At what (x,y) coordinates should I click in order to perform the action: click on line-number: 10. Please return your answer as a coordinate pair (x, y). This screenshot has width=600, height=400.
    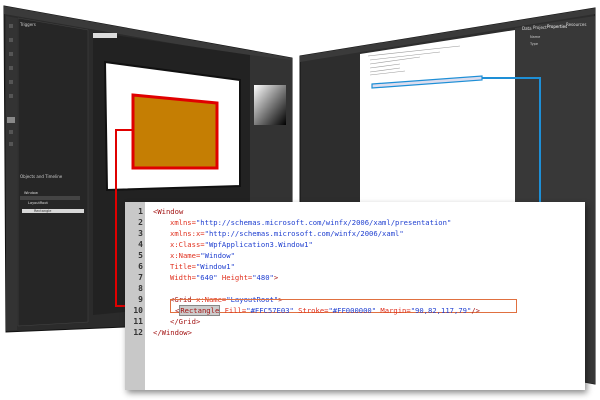
    Looking at the image, I should click on (138, 310).